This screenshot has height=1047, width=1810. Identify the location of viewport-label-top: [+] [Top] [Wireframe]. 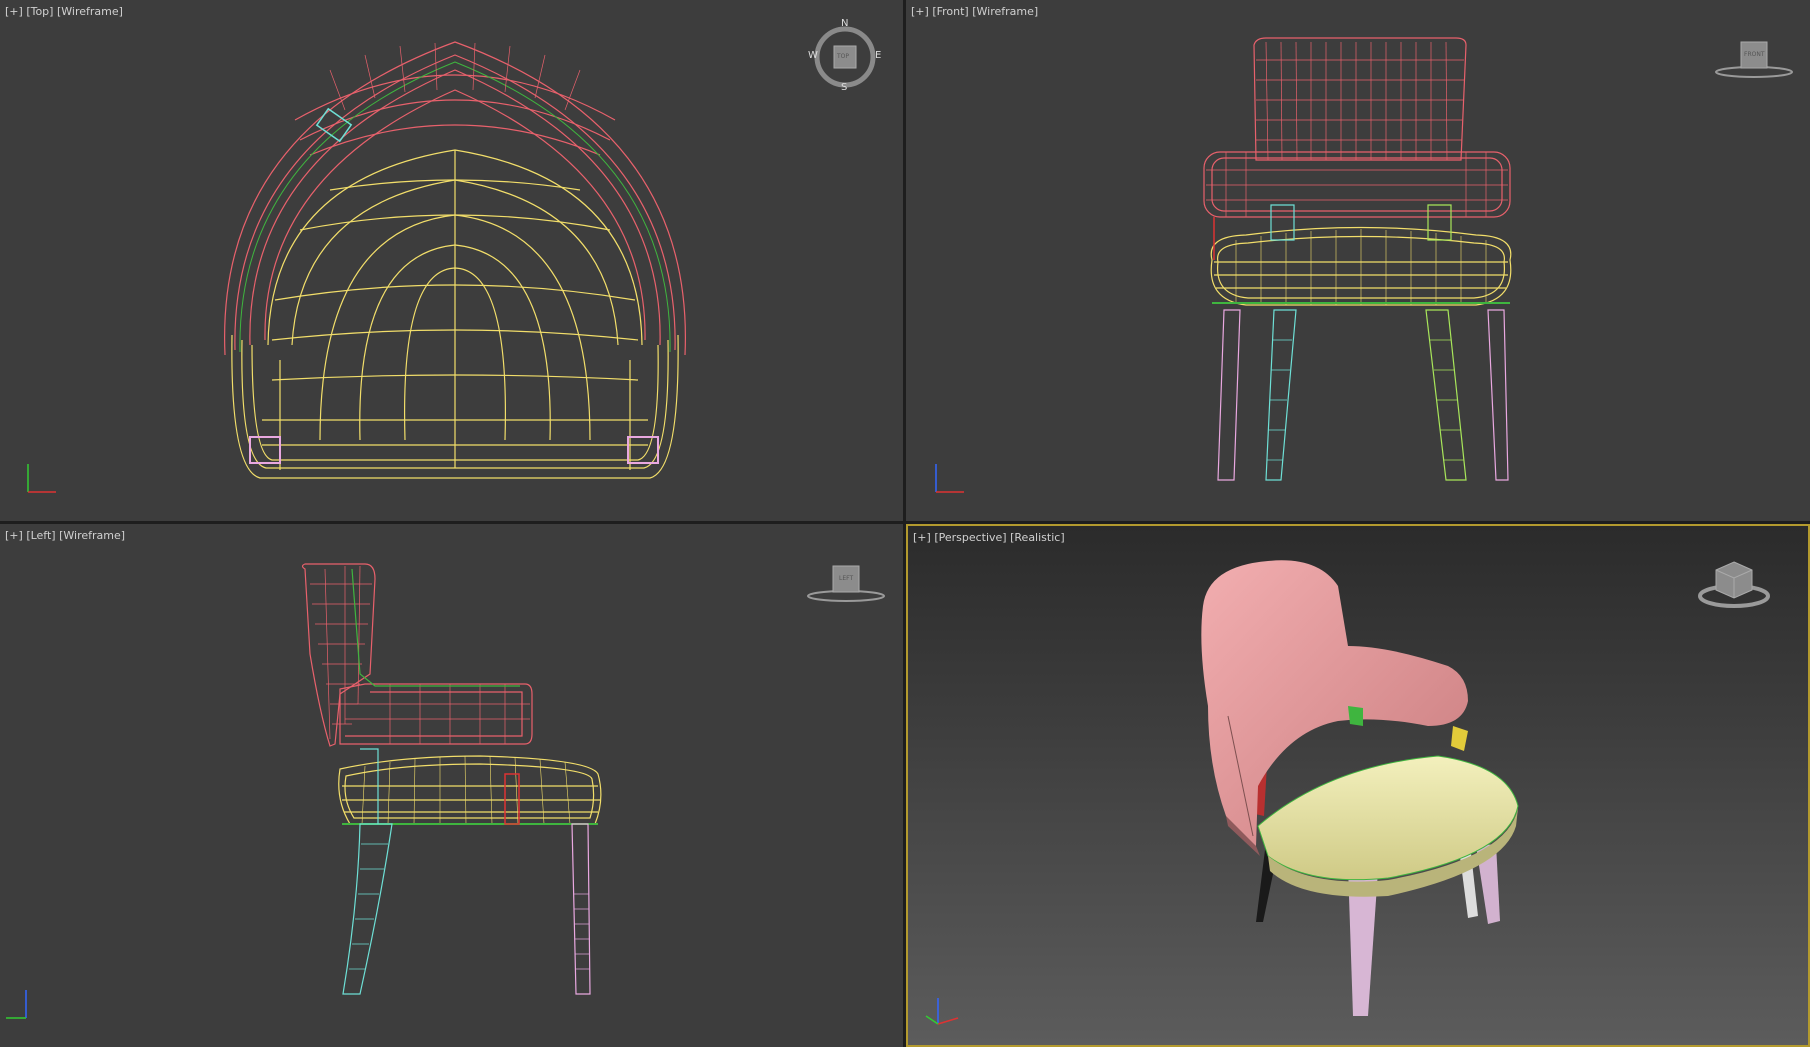
(64, 11).